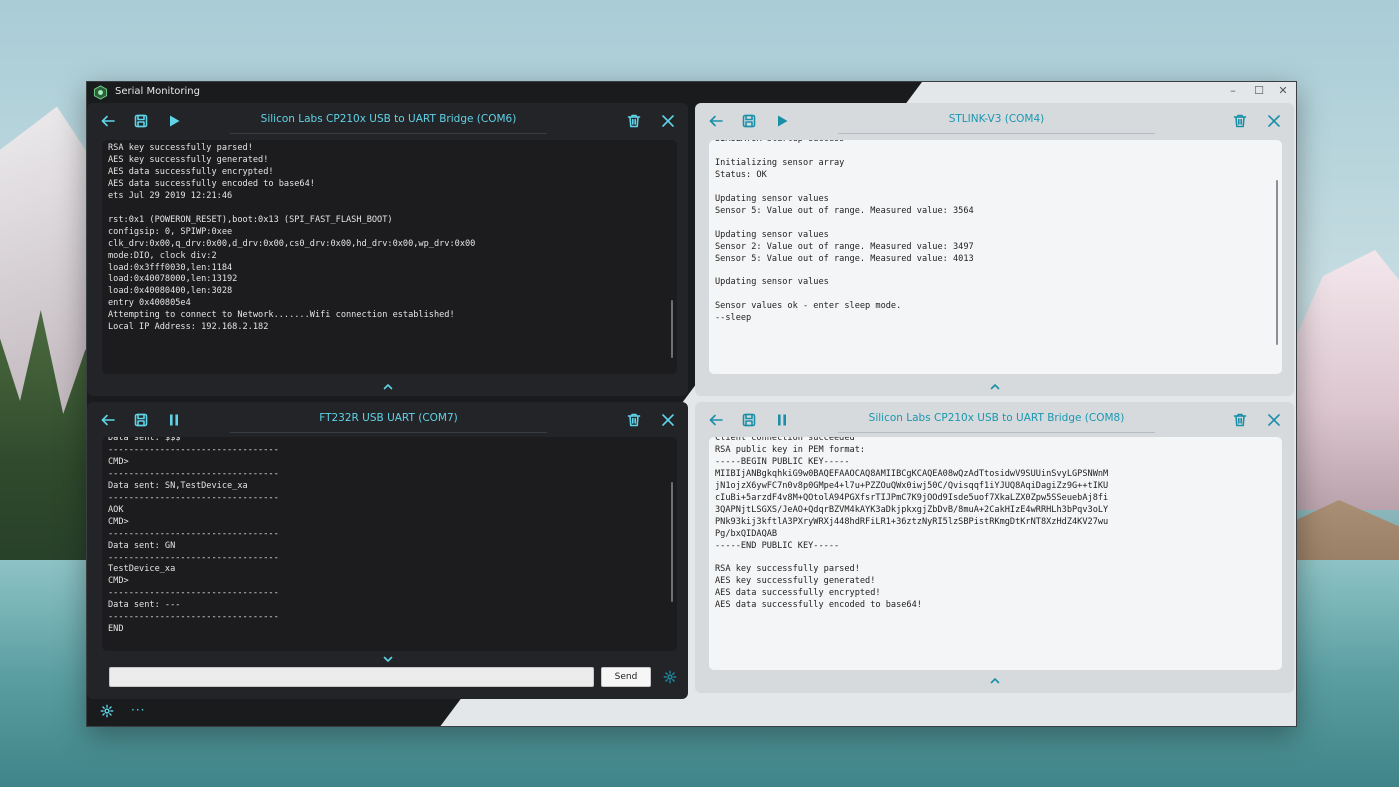 This screenshot has height=787, width=1399. I want to click on window-close-button: ✕, so click(1283, 90).